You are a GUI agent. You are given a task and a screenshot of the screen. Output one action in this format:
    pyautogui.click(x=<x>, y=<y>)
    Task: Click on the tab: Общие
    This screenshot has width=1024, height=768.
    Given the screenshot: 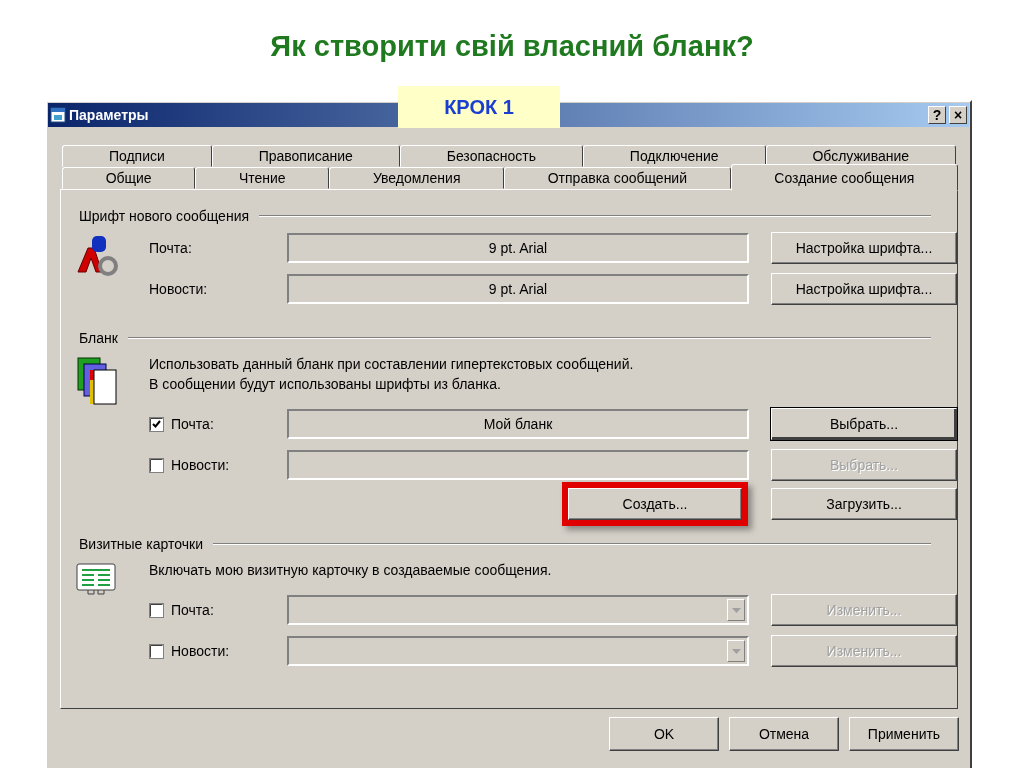 What is the action you would take?
    pyautogui.click(x=129, y=178)
    